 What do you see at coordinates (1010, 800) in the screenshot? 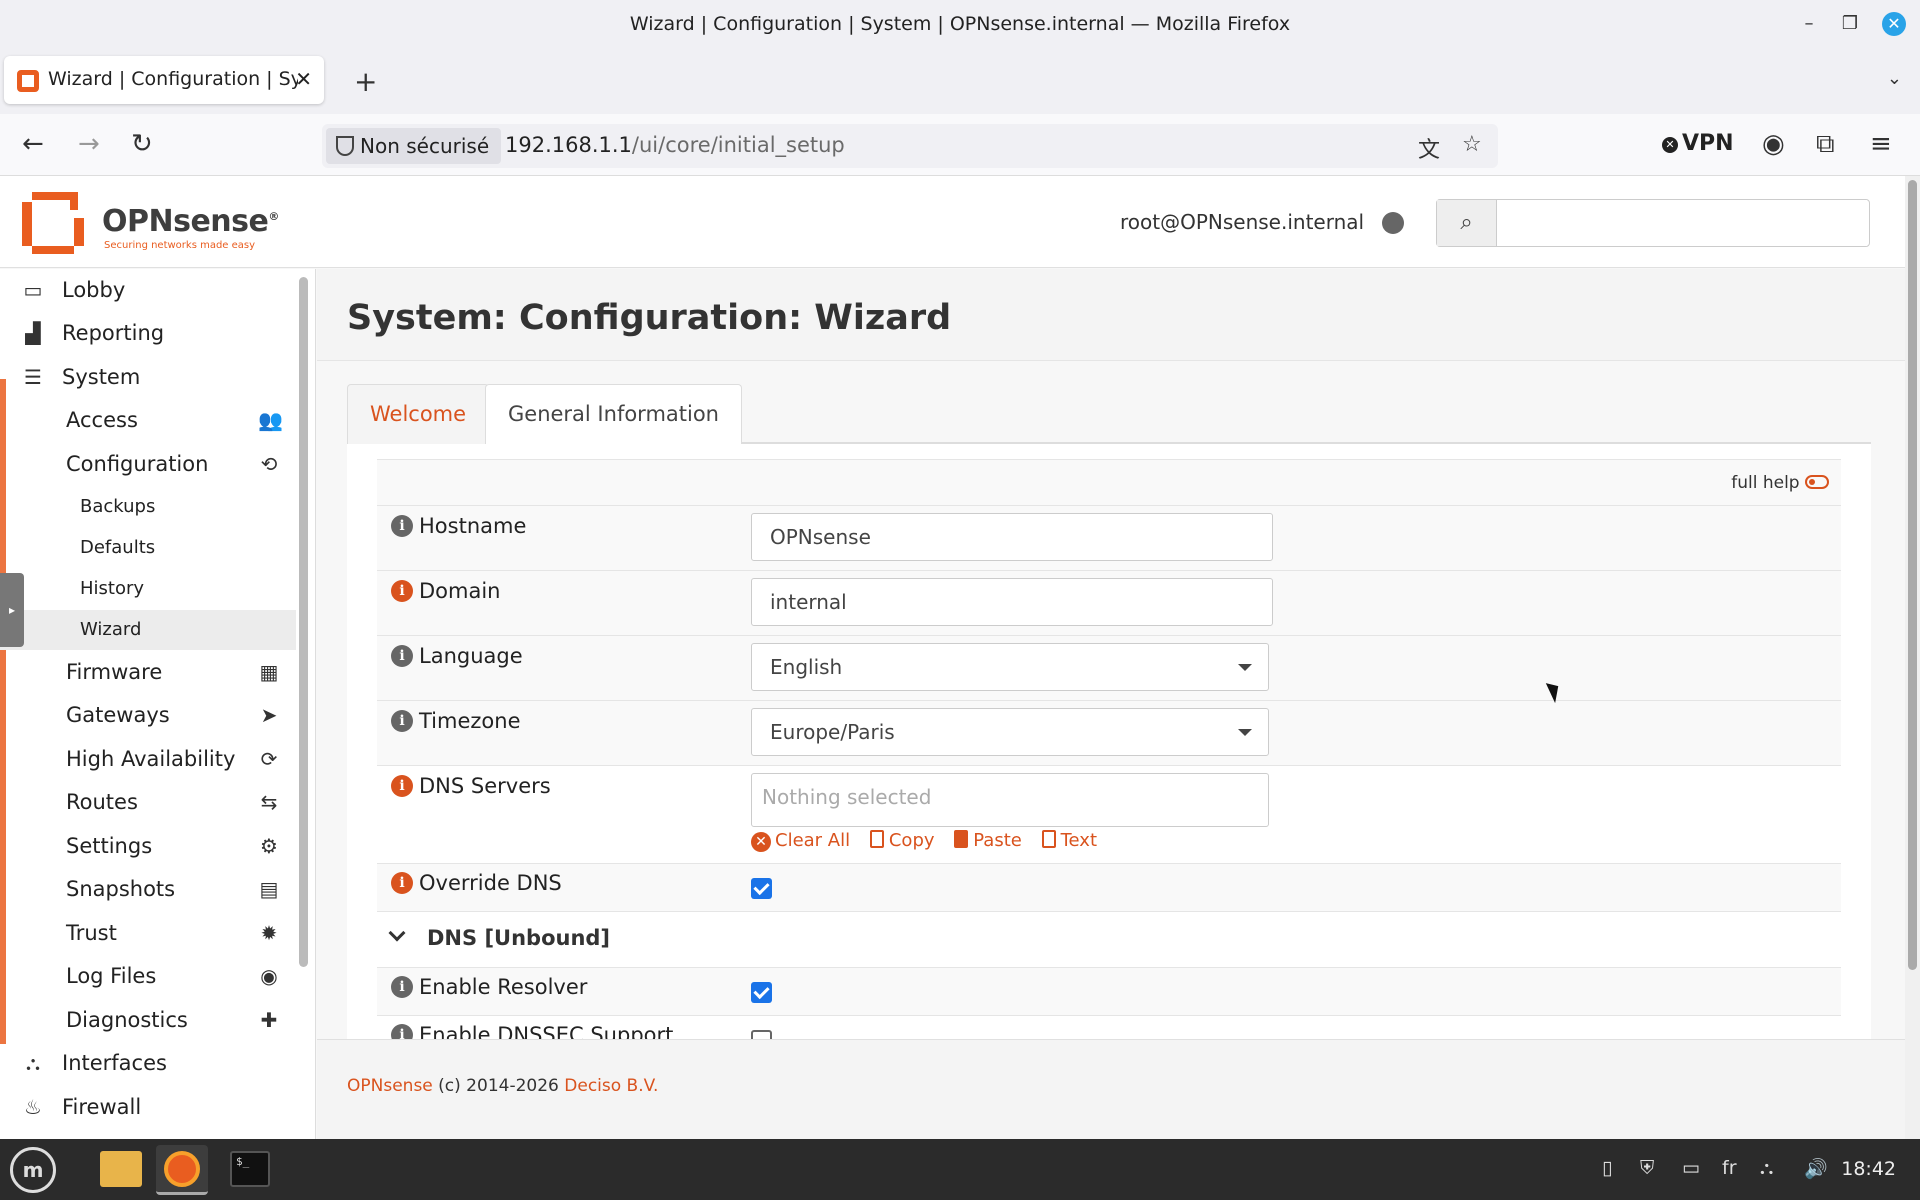
I see `dns-servers-input: Nothing selected` at bounding box center [1010, 800].